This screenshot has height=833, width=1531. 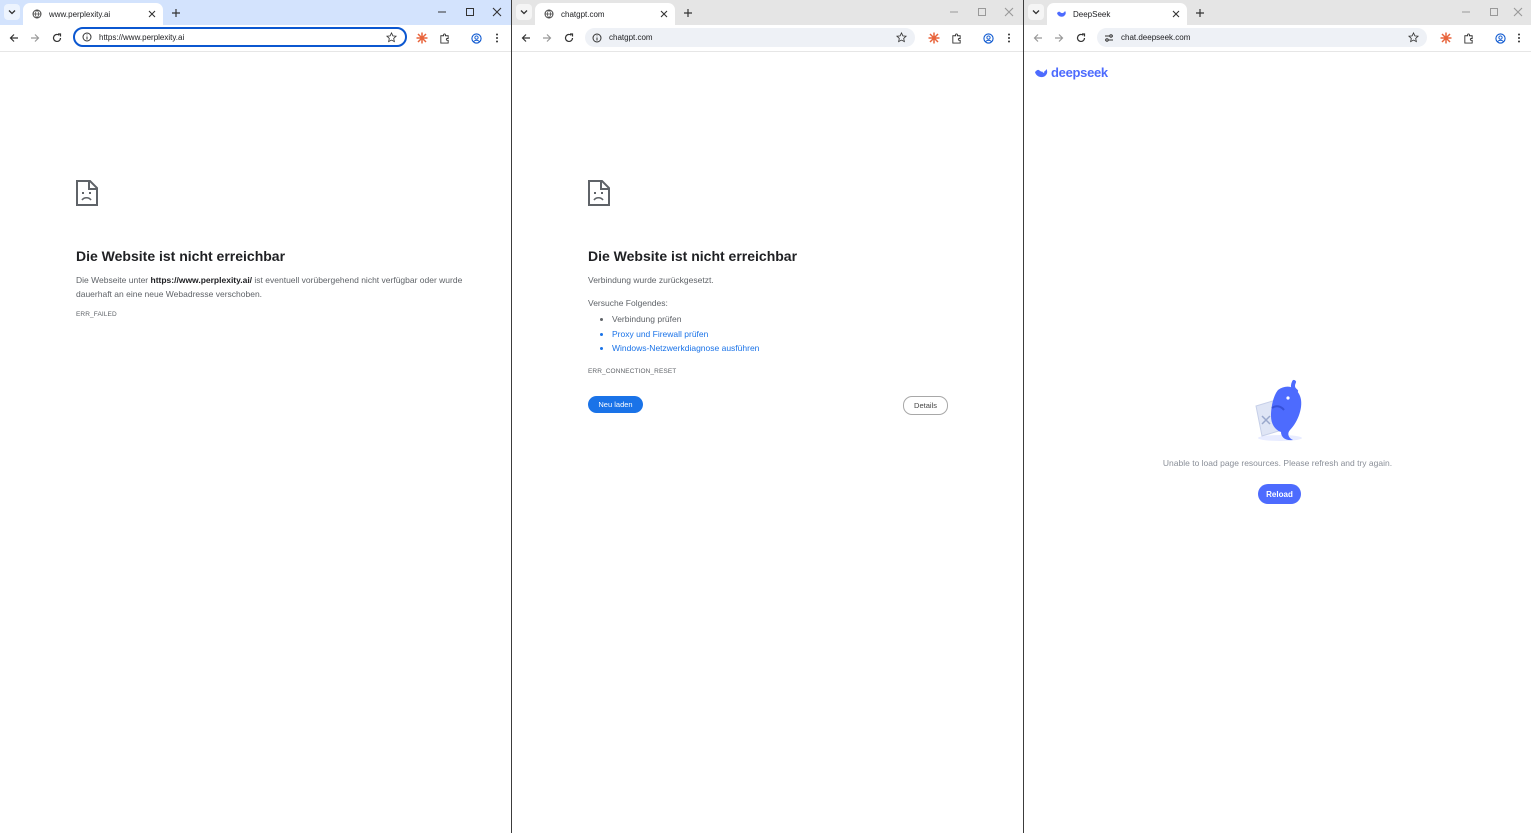 What do you see at coordinates (1278, 410) in the screenshot?
I see `broken-whale-illustration-icon` at bounding box center [1278, 410].